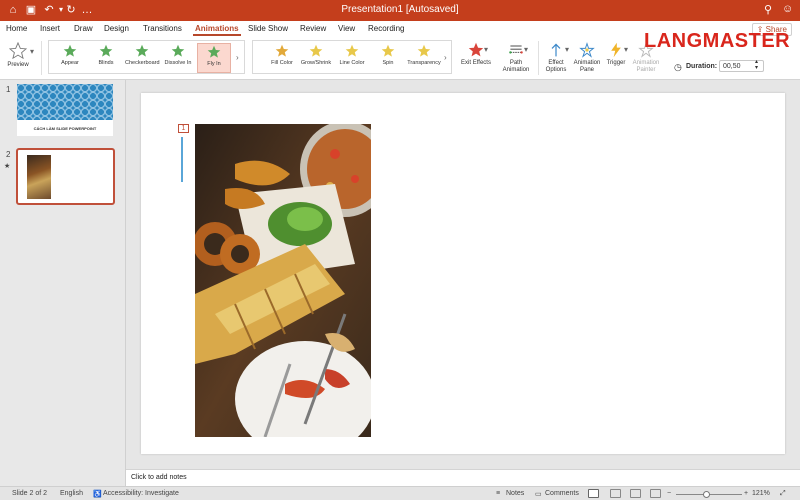  Describe the element at coordinates (142, 58) in the screenshot. I see `effect-checkerboard: Checkerboard` at that location.